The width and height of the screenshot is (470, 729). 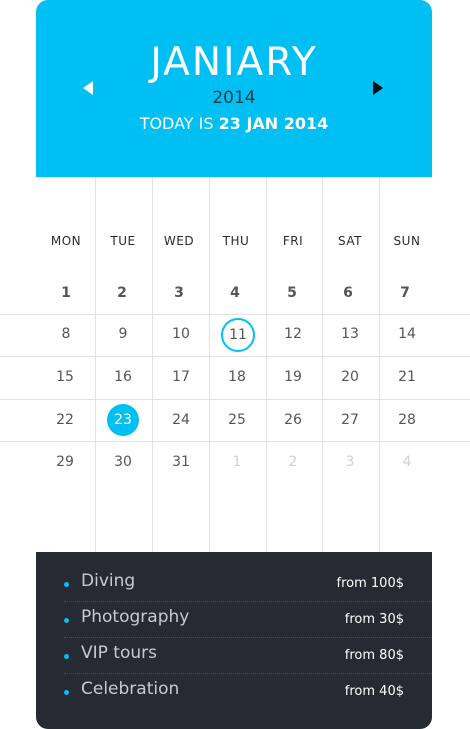 What do you see at coordinates (405, 293) in the screenshot?
I see `day-cell: 7` at bounding box center [405, 293].